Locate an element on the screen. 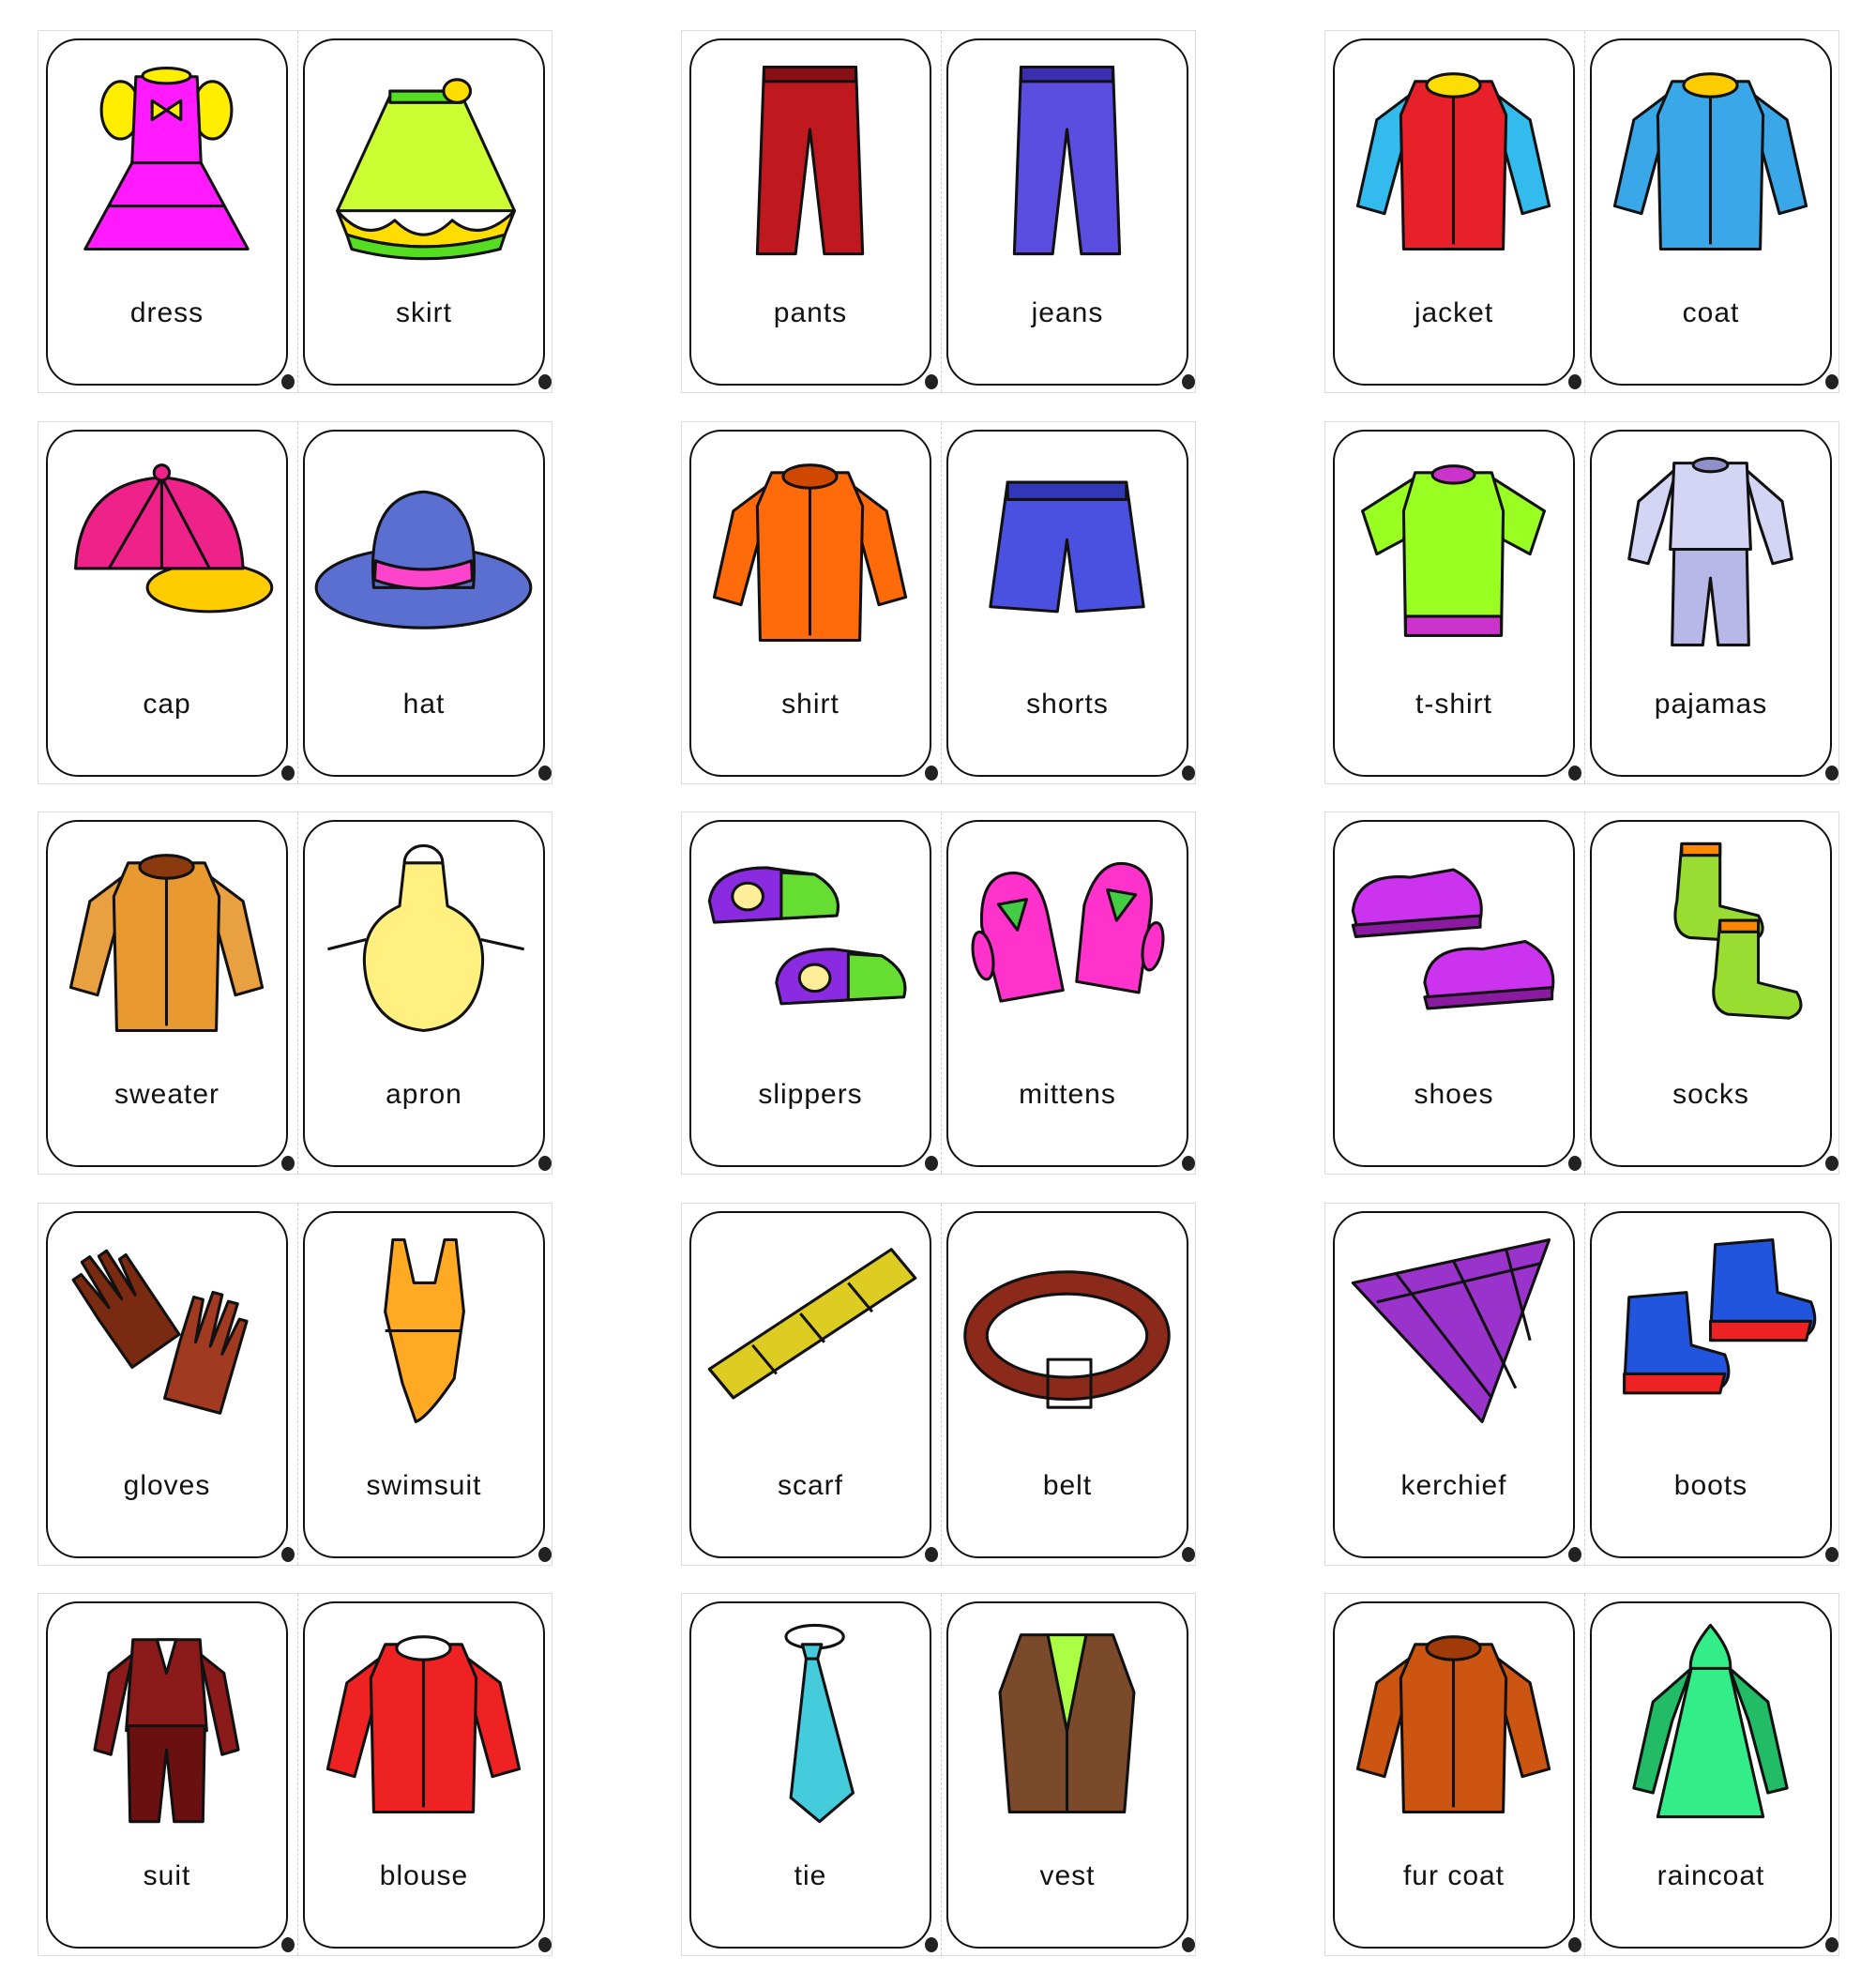  card-label: mittens is located at coordinates (1067, 1094).